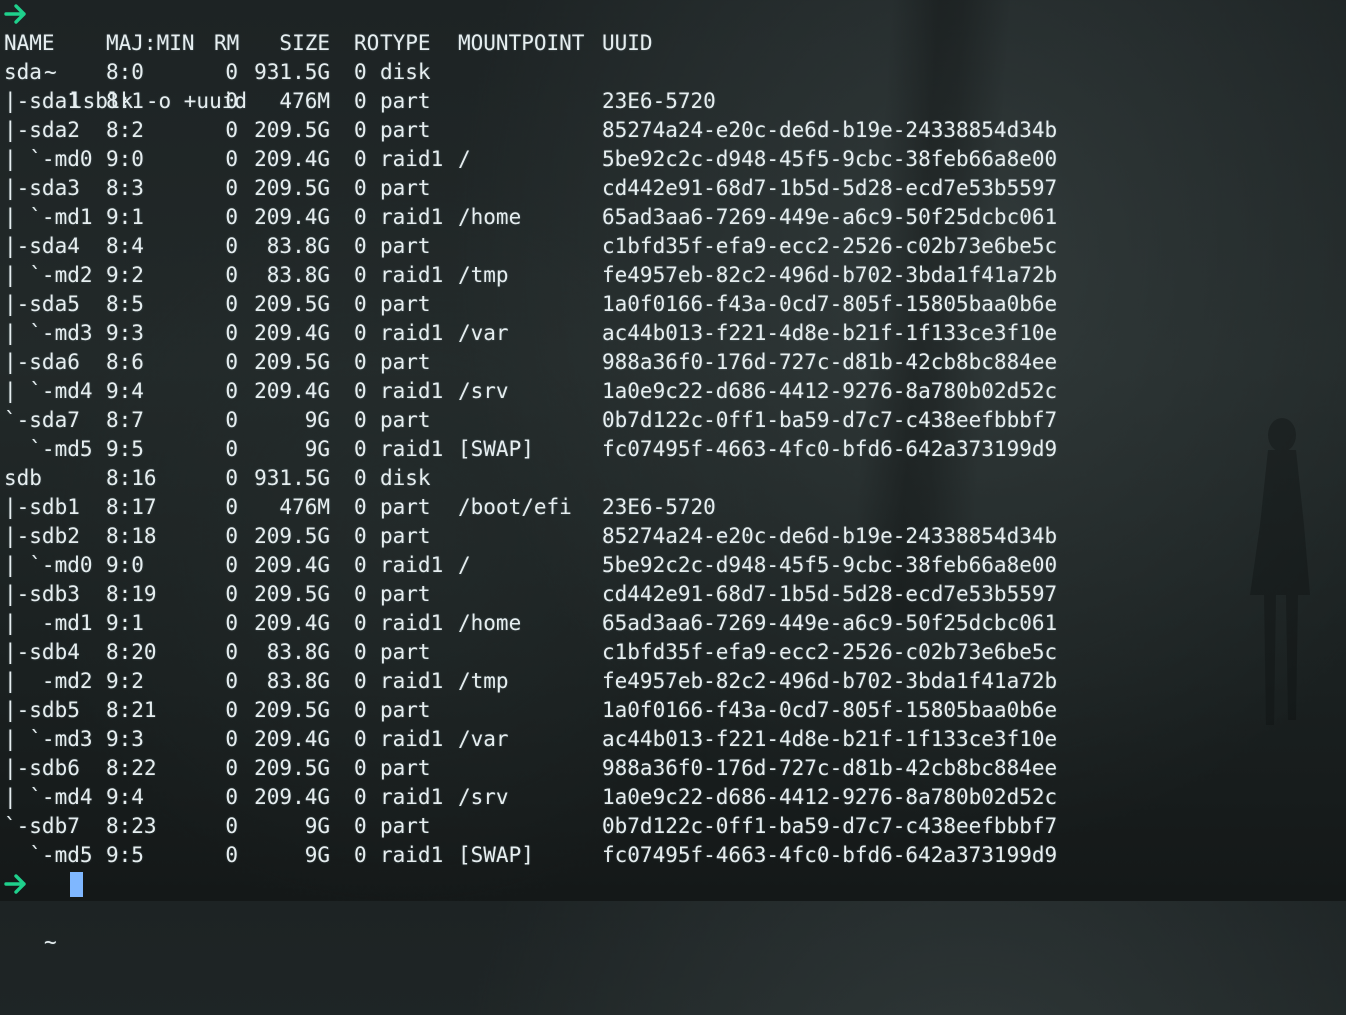 The height and width of the screenshot is (1015, 1346). I want to click on cell-name: `-sdb7, so click(42, 826).